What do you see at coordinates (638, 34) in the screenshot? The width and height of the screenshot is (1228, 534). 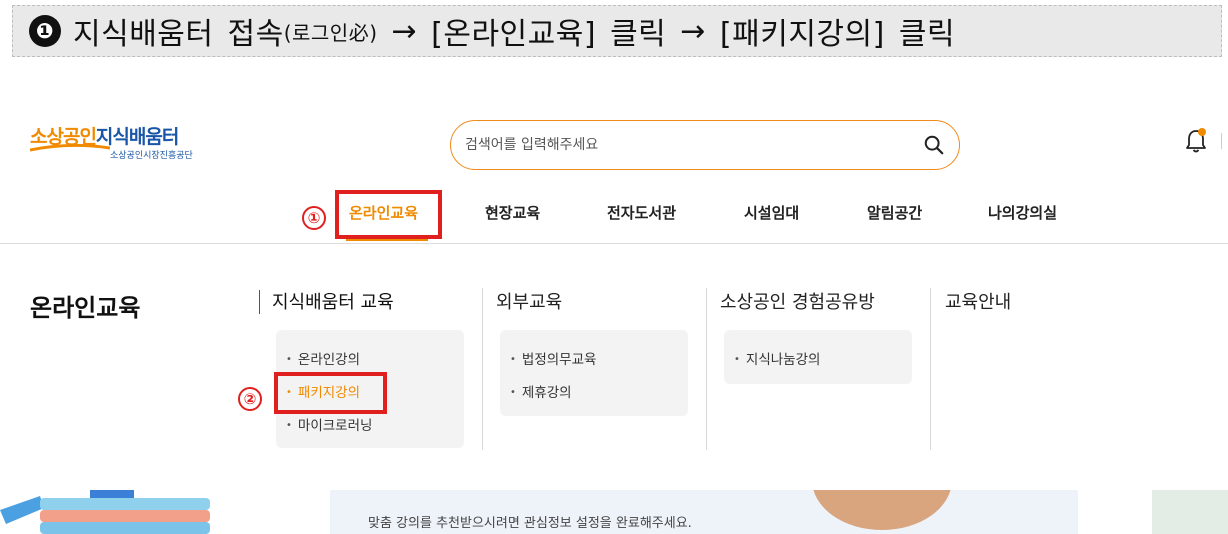 I see `banner-text-4: 클릭` at bounding box center [638, 34].